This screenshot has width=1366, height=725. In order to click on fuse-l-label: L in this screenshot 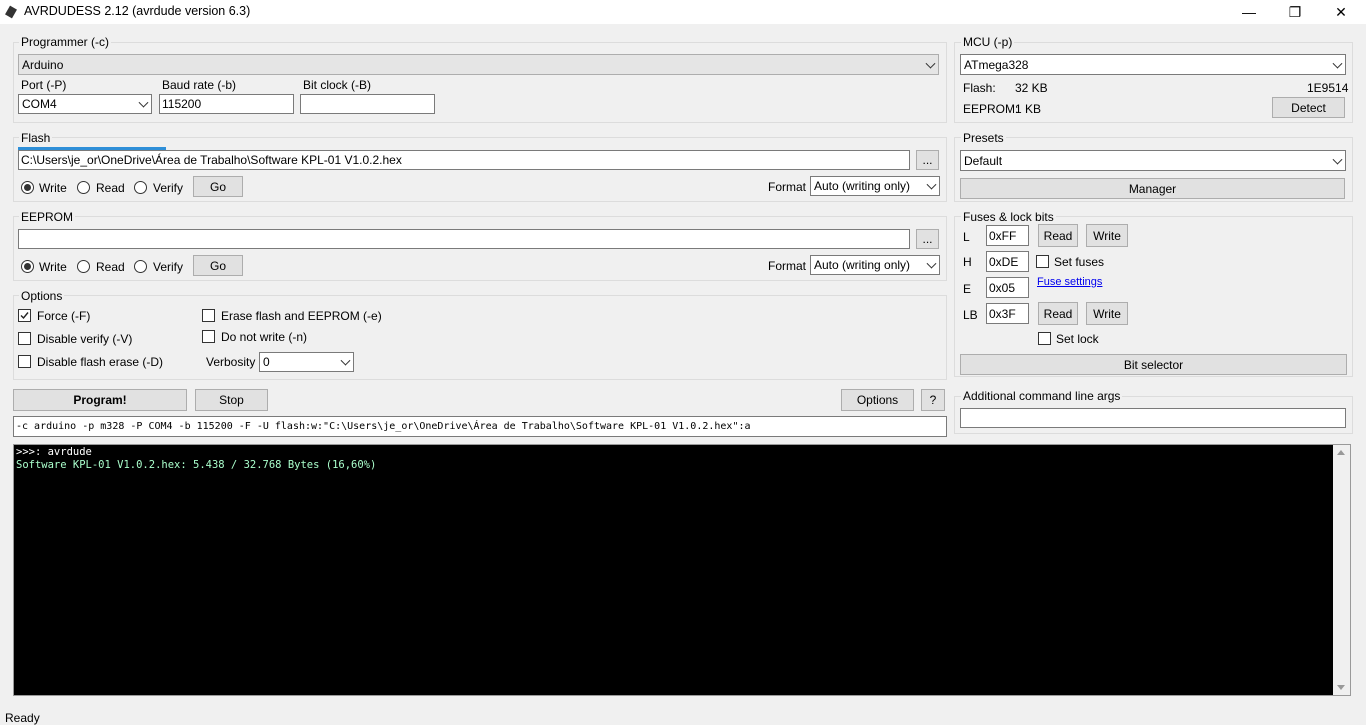, I will do `click(966, 237)`.